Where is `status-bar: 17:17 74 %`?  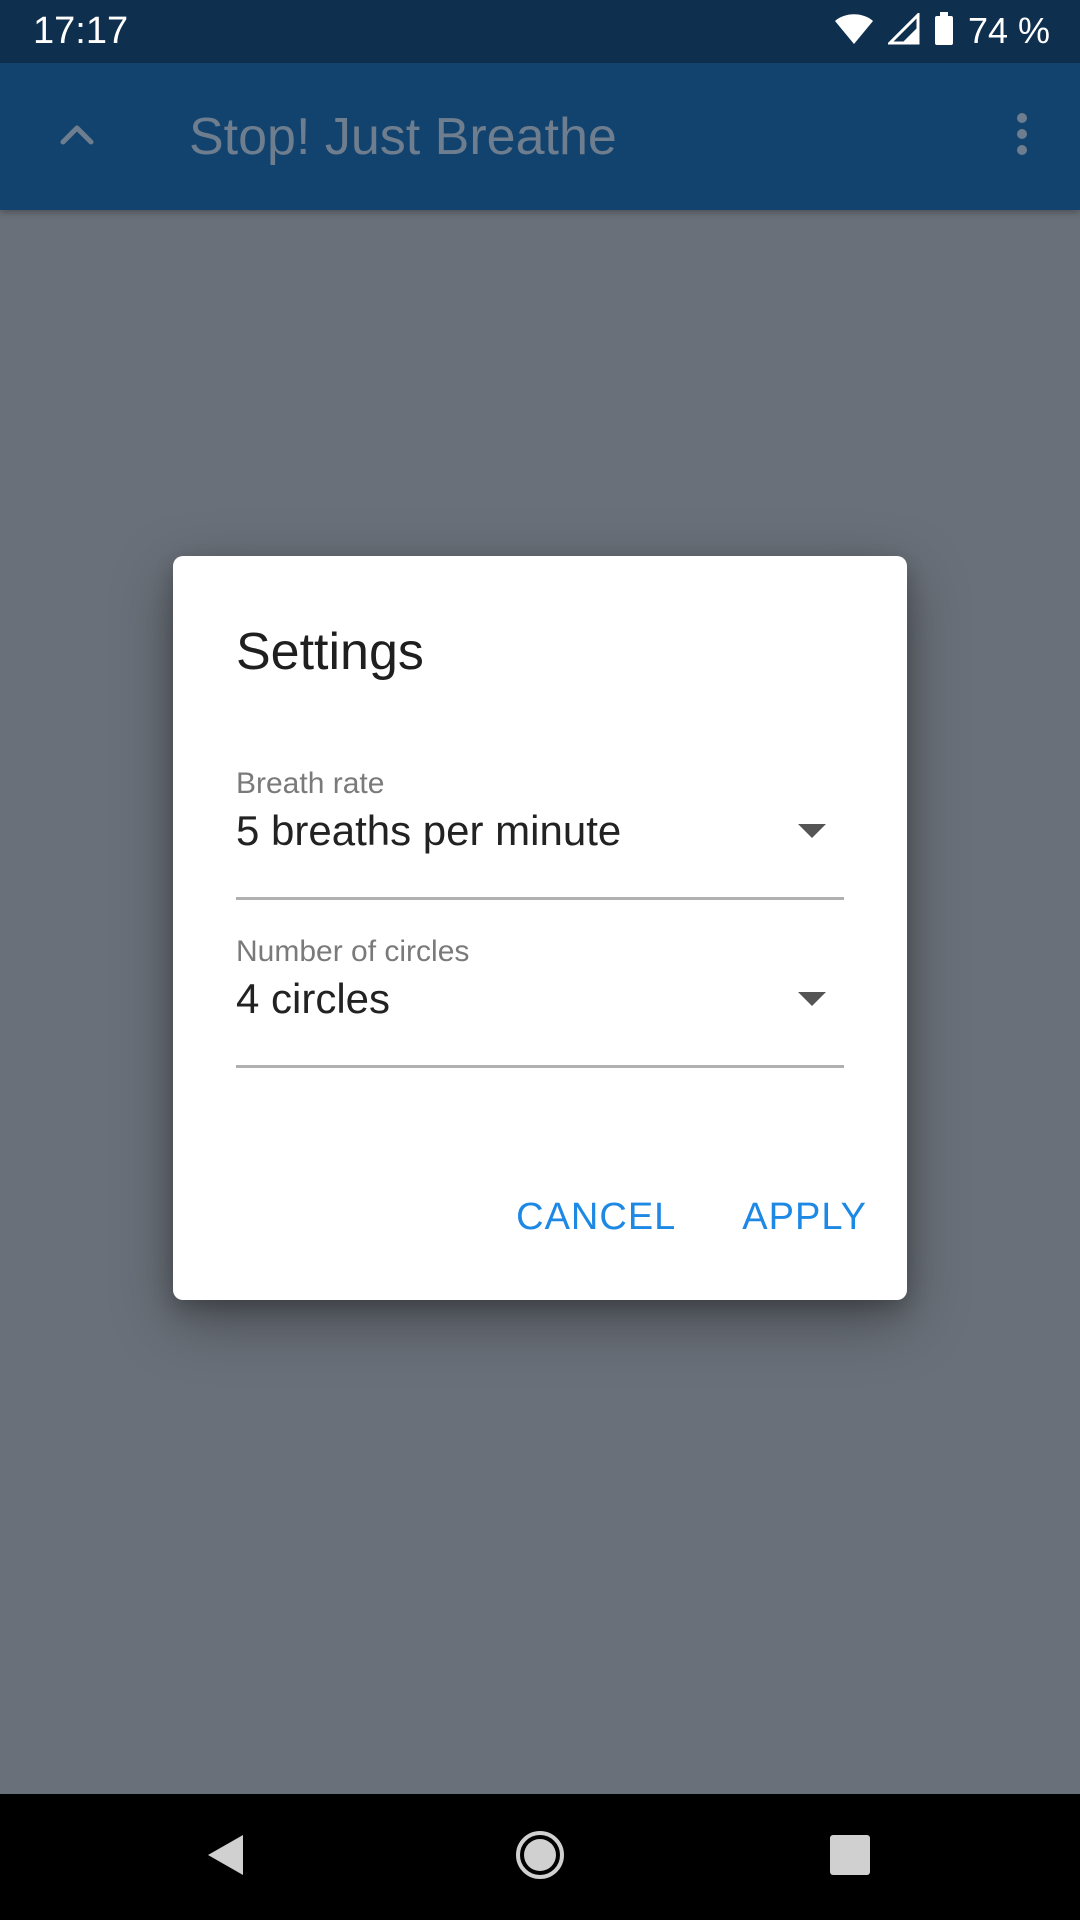 status-bar: 17:17 74 % is located at coordinates (540, 31).